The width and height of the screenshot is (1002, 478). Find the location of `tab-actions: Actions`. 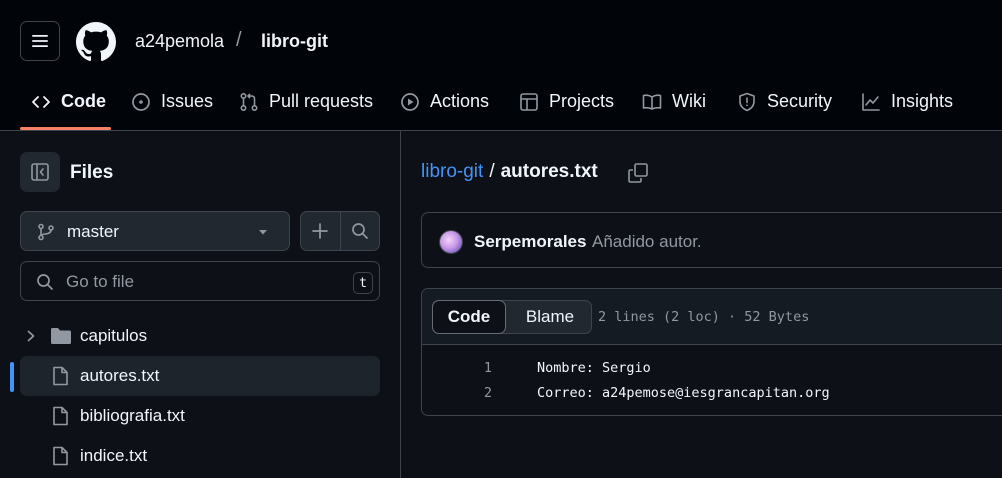

tab-actions: Actions is located at coordinates (444, 106).